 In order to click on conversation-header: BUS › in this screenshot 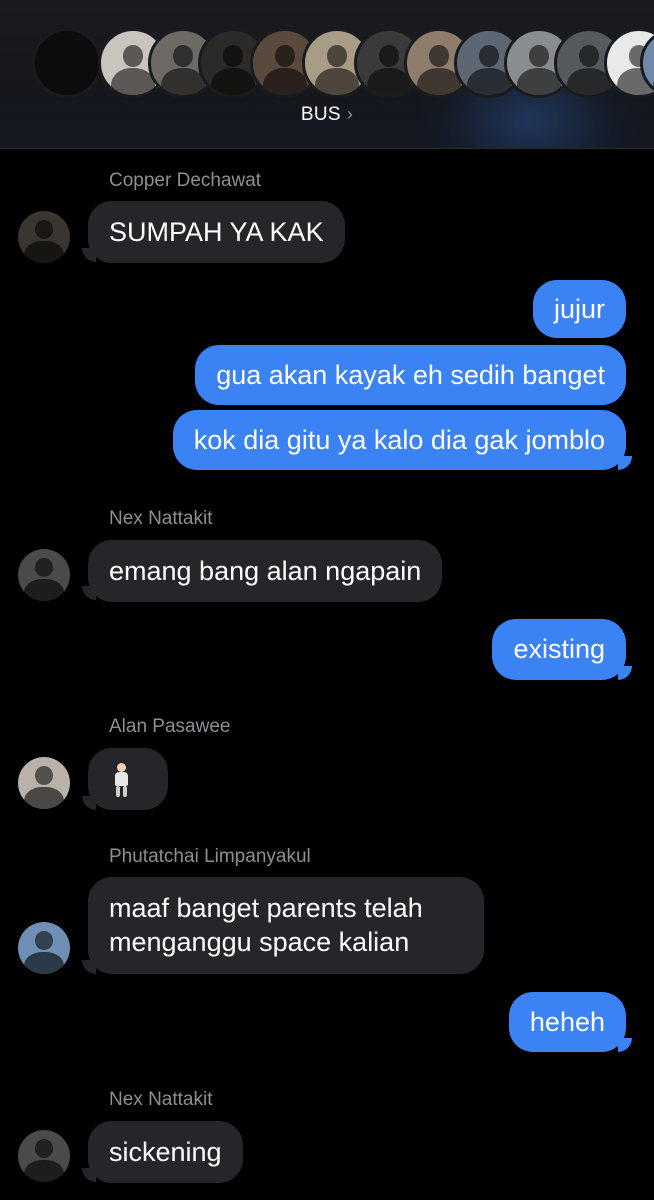, I will do `click(327, 74)`.